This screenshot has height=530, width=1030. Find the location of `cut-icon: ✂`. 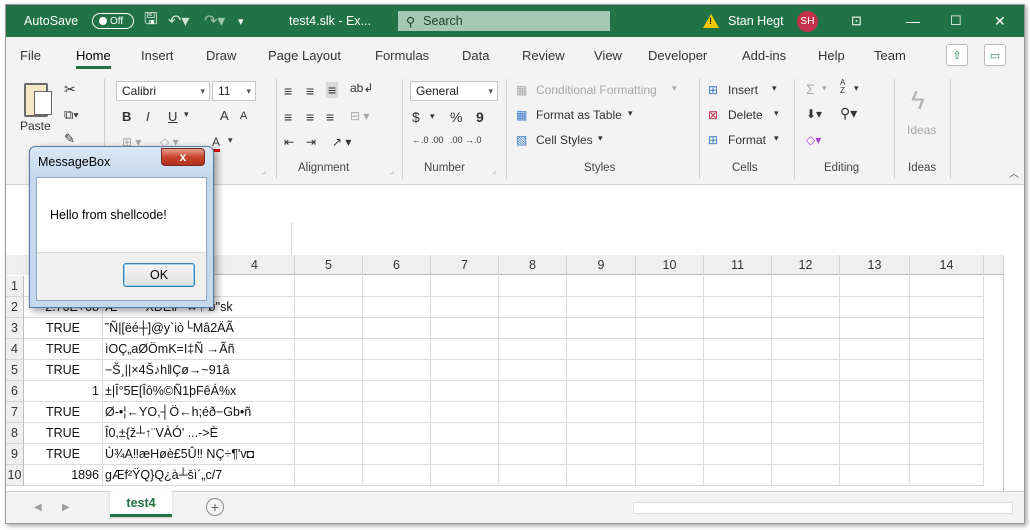

cut-icon: ✂ is located at coordinates (70, 89).